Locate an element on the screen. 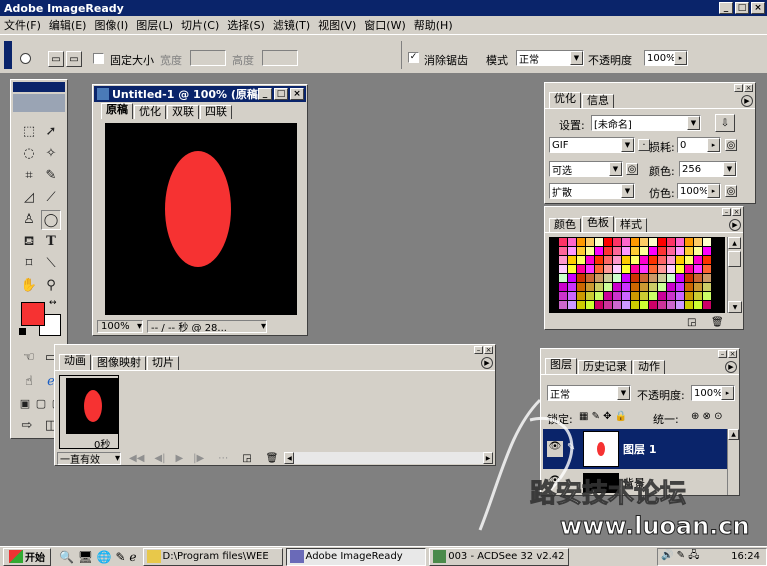 This screenshot has height=566, width=767. scroll-right-icon: ▶ is located at coordinates (488, 458).